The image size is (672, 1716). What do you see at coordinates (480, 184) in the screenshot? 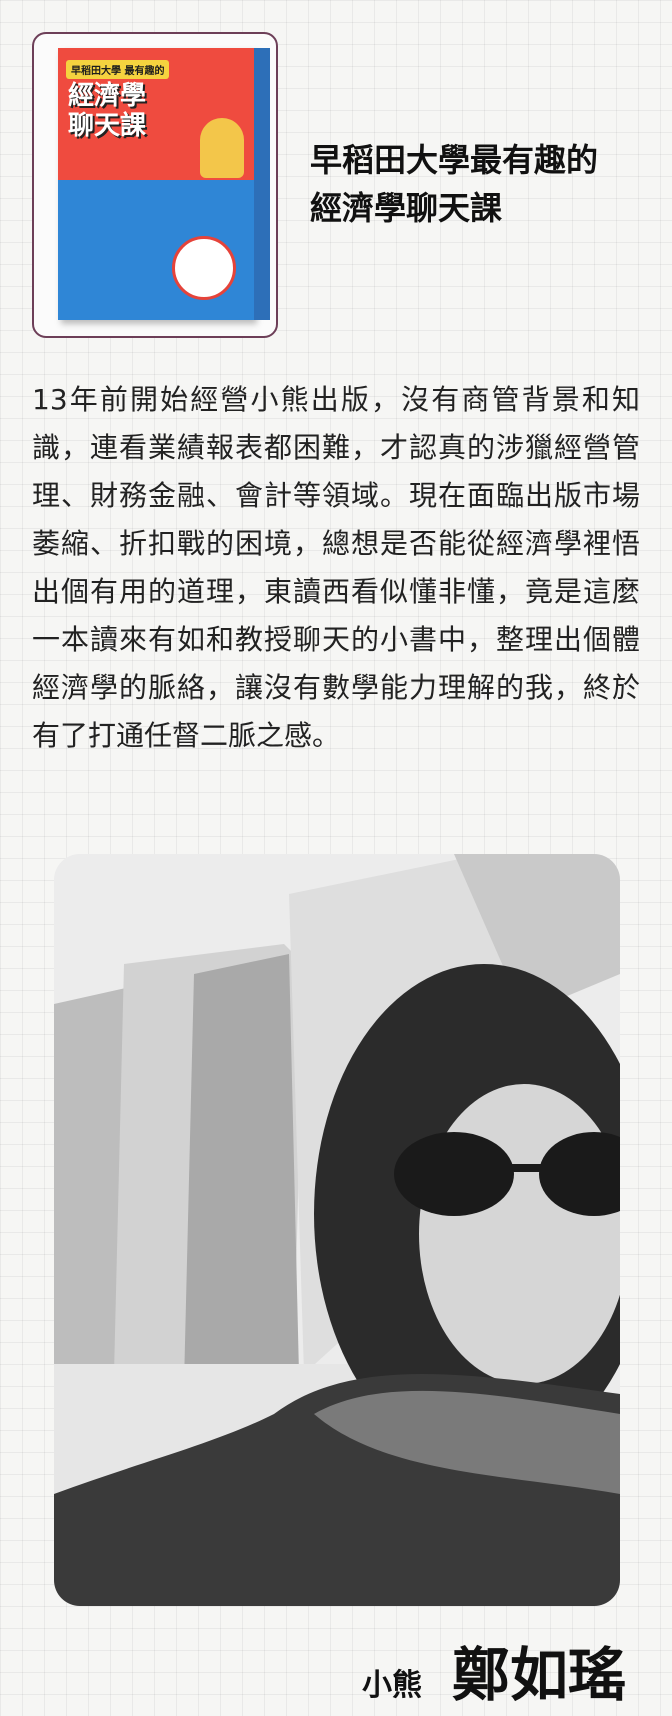
I see `book-title: 早稻田大學最有趣的 經濟學聊天課` at bounding box center [480, 184].